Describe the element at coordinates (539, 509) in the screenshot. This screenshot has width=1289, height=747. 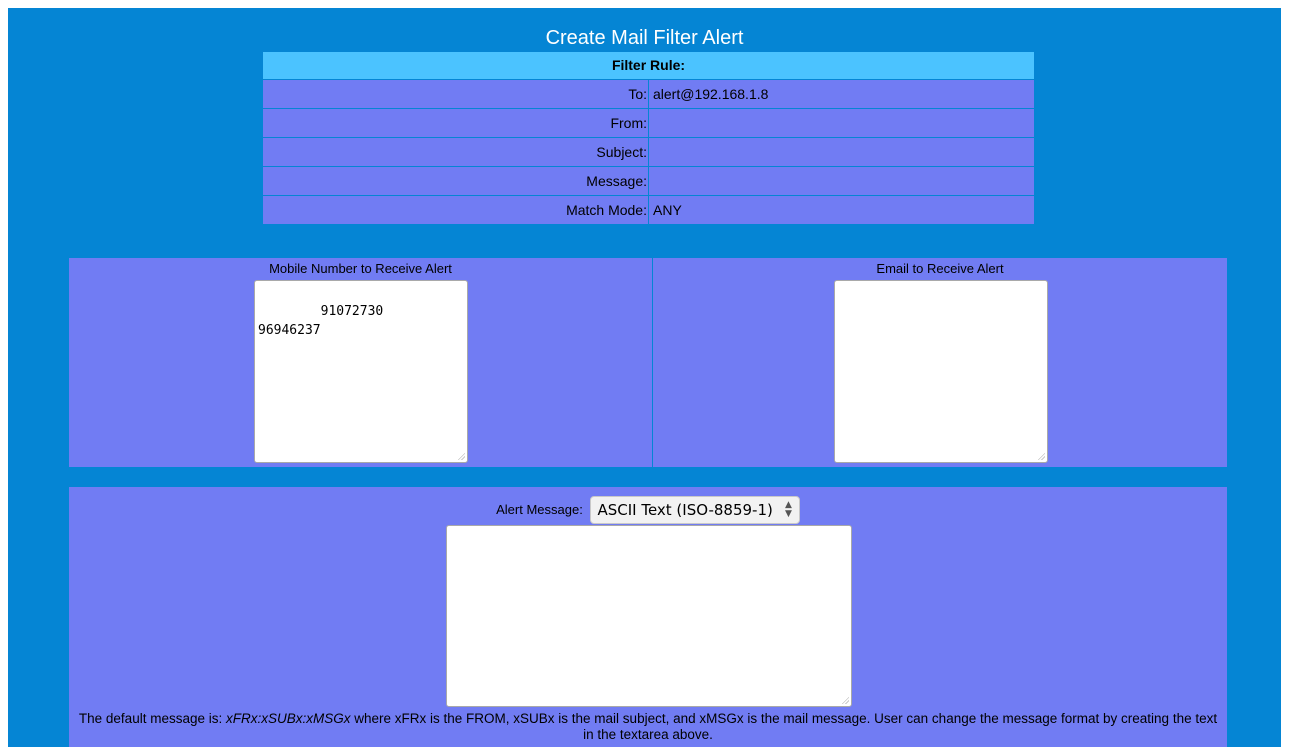
I see `alert-message-label: Alert Message:` at that location.